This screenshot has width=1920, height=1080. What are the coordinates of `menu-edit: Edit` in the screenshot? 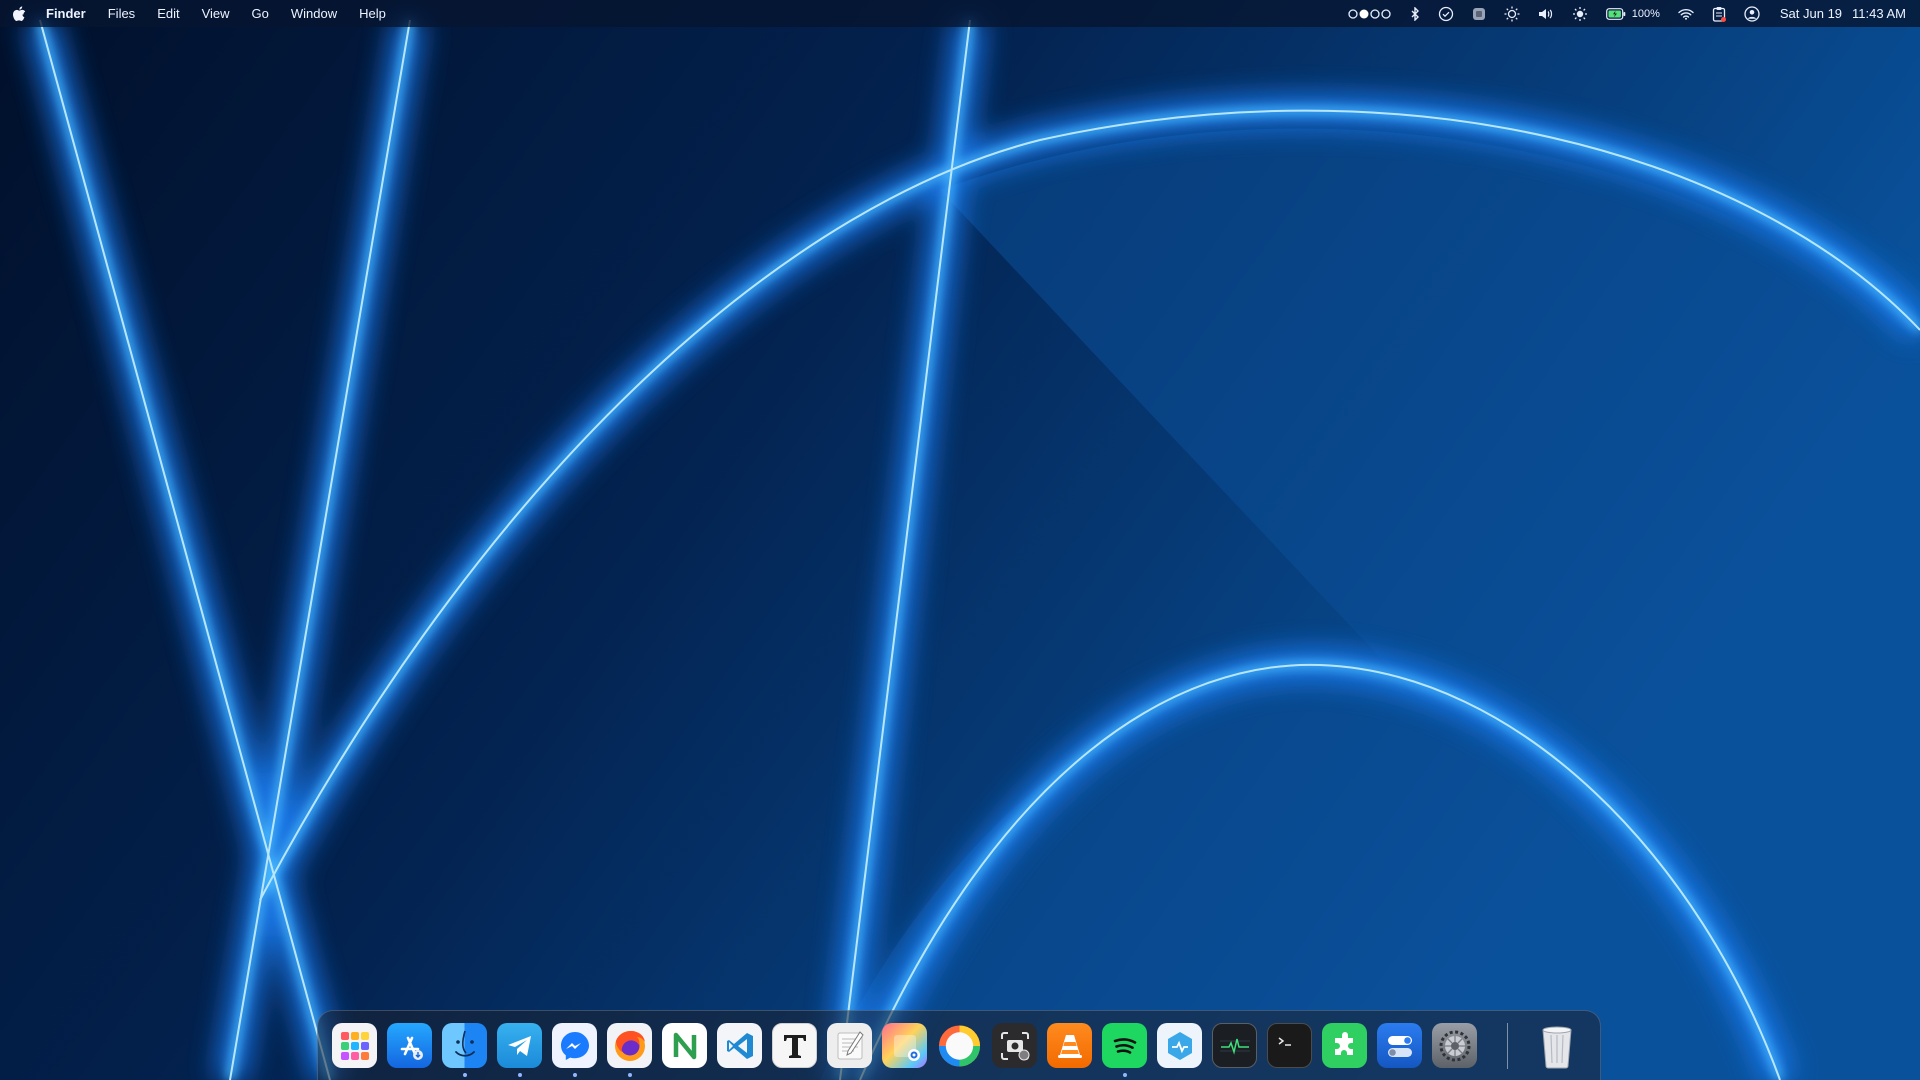 It's located at (168, 13).